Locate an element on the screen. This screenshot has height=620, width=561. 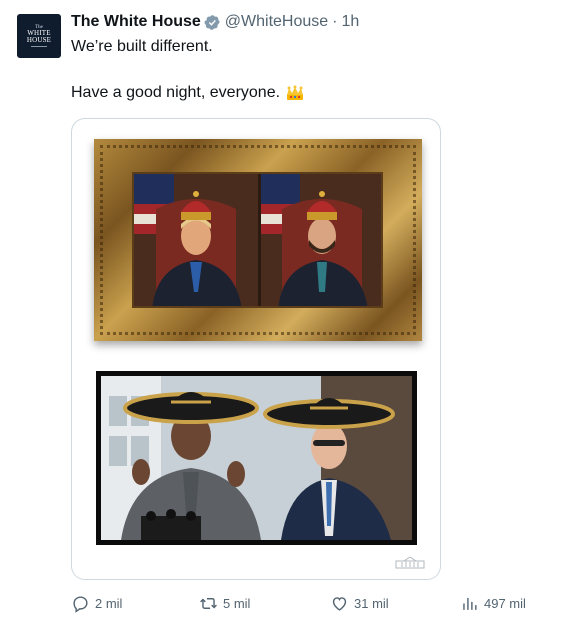
tweet-text-line1: We’re built different. is located at coordinates (142, 46).